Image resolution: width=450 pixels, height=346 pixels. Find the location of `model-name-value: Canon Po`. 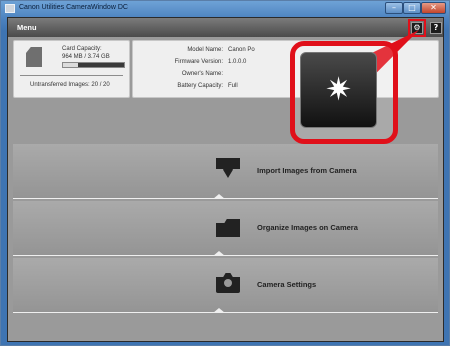

model-name-value: Canon Po is located at coordinates (241, 50).